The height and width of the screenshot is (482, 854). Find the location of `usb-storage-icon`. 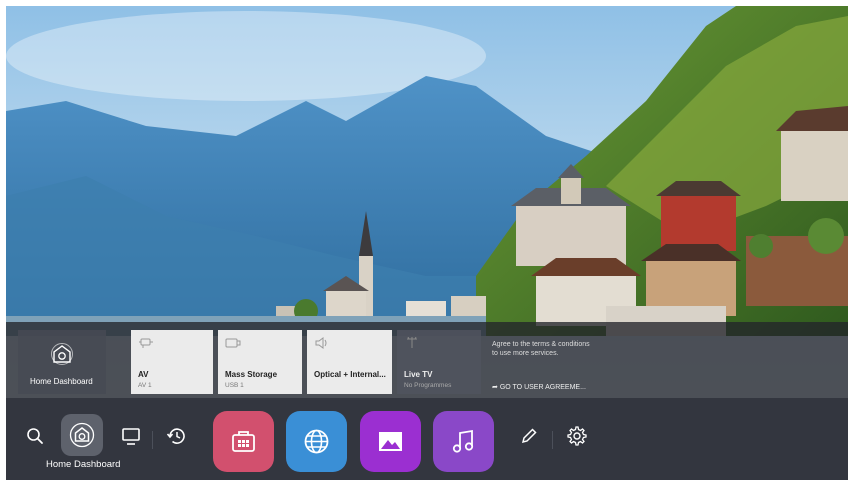

usb-storage-icon is located at coordinates (233, 343).